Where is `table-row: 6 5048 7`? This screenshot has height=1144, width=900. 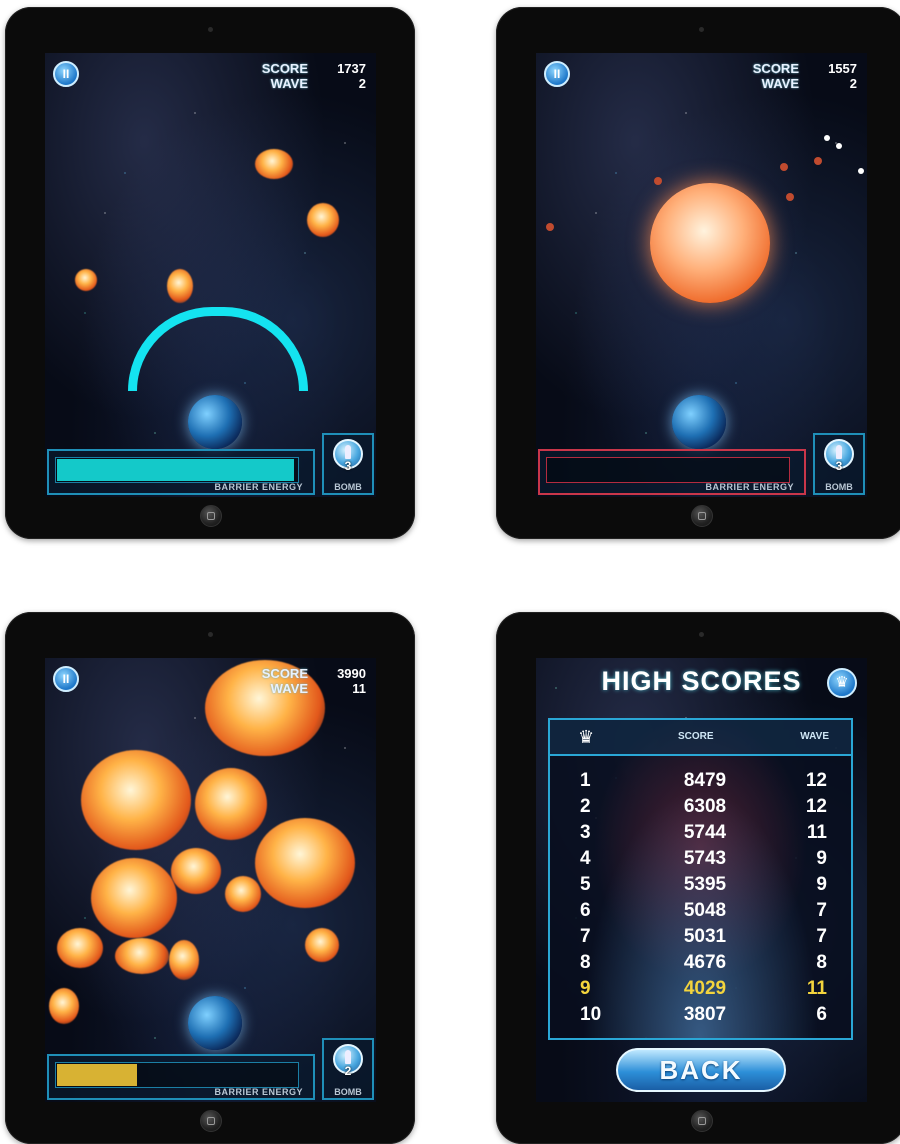
table-row: 6 5048 7 is located at coordinates (700, 911).